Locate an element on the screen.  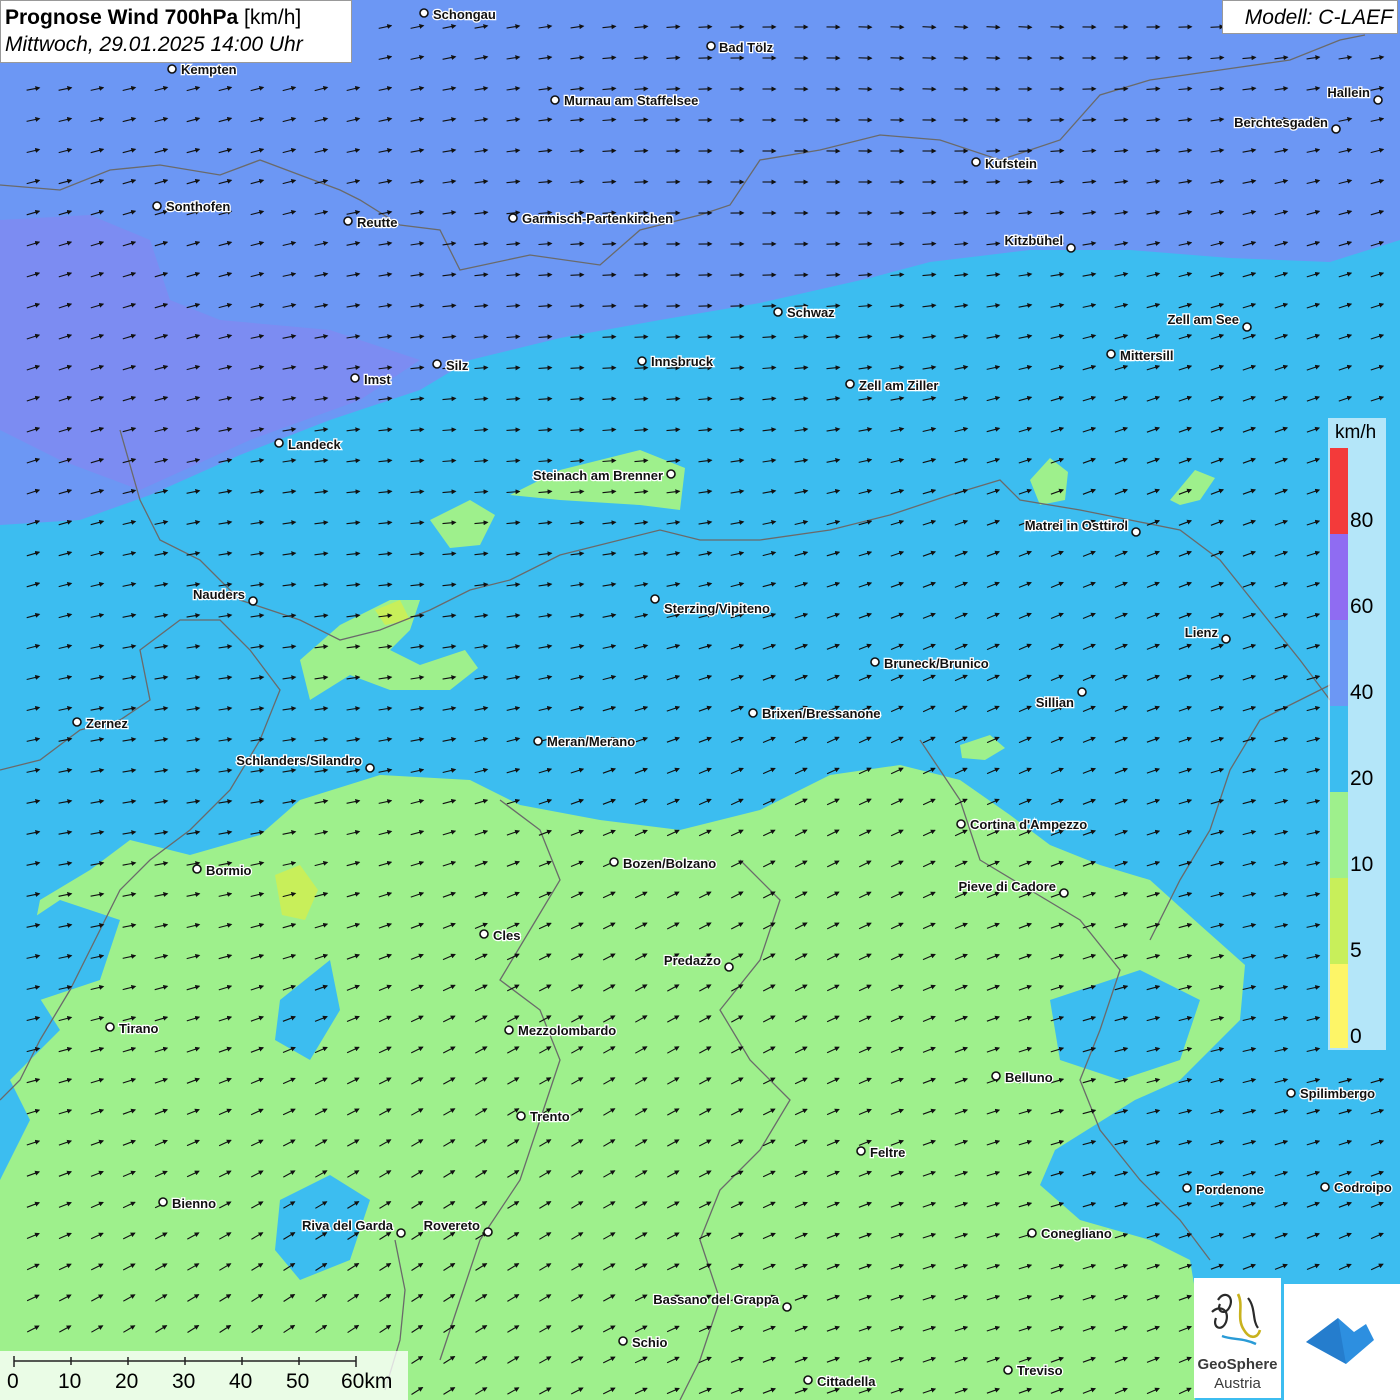
city-label: Lienz is located at coordinates (1202, 632).